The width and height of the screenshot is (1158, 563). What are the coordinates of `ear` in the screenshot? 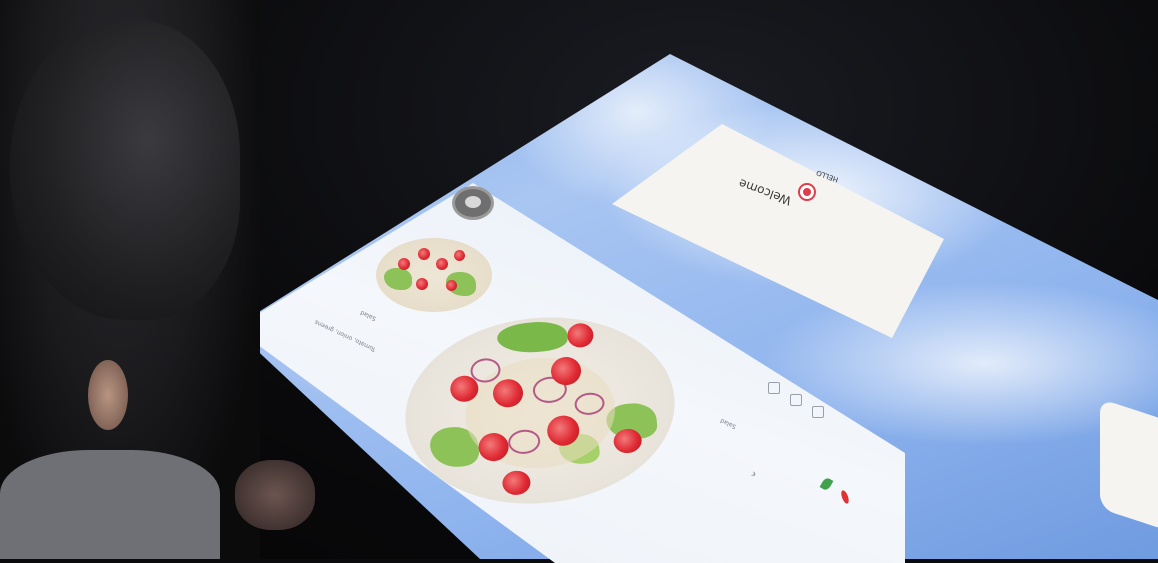 It's located at (108, 395).